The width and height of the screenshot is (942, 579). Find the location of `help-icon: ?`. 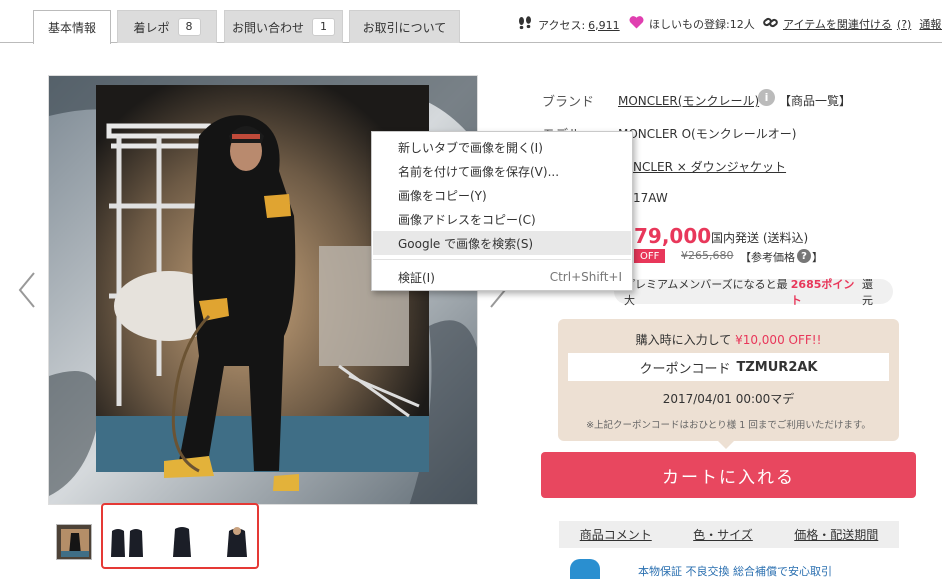

help-icon: ? is located at coordinates (804, 256).